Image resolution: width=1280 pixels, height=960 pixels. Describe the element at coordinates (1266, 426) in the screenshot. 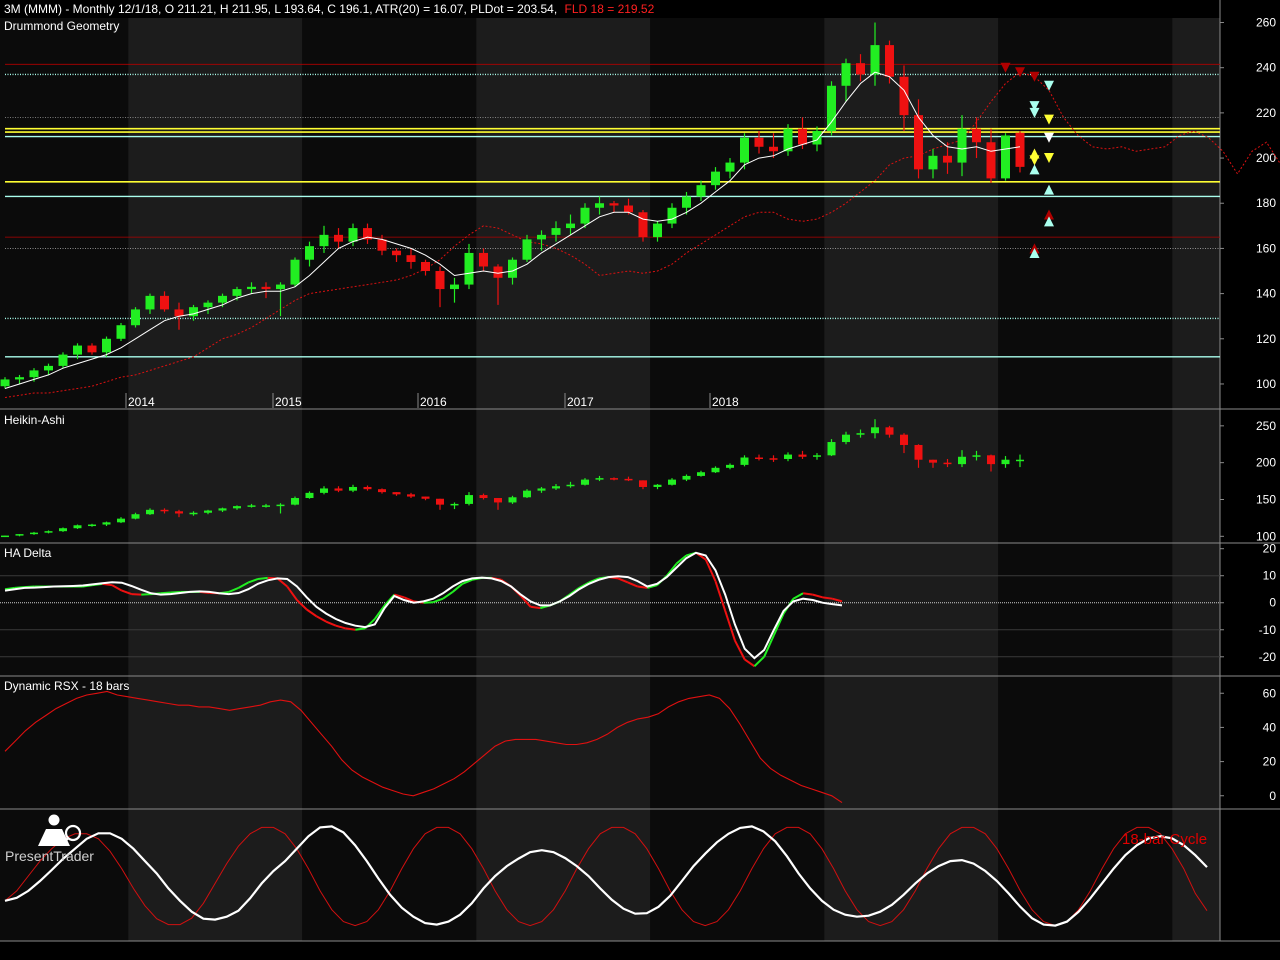

I see `y-tick-label: 250` at that location.